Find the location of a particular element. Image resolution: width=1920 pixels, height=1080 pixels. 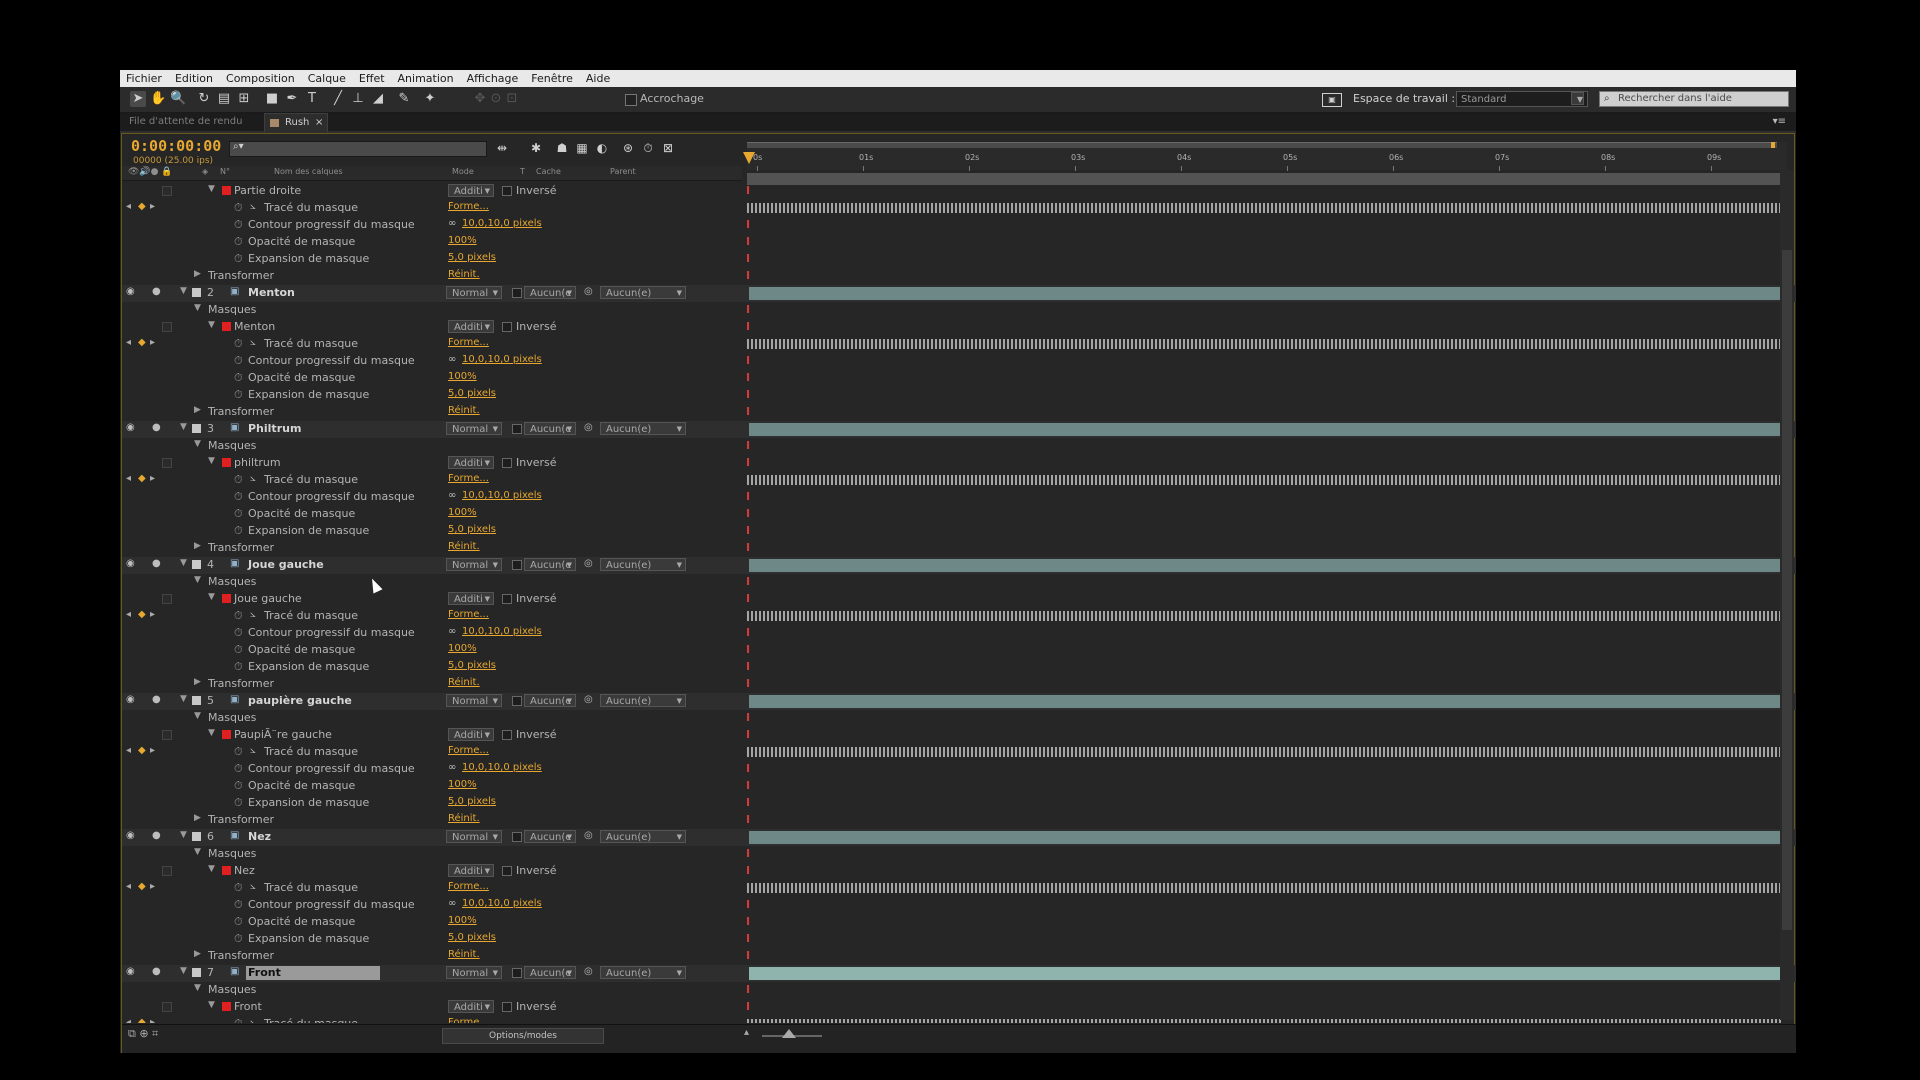

property-value: 10,0,10,0 pixels is located at coordinates (502, 631).